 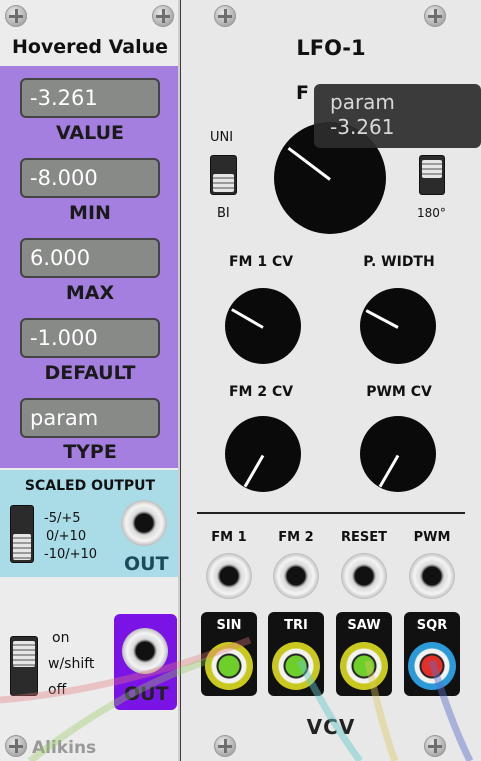 What do you see at coordinates (362, 102) in the screenshot?
I see `tooltip-name: param` at bounding box center [362, 102].